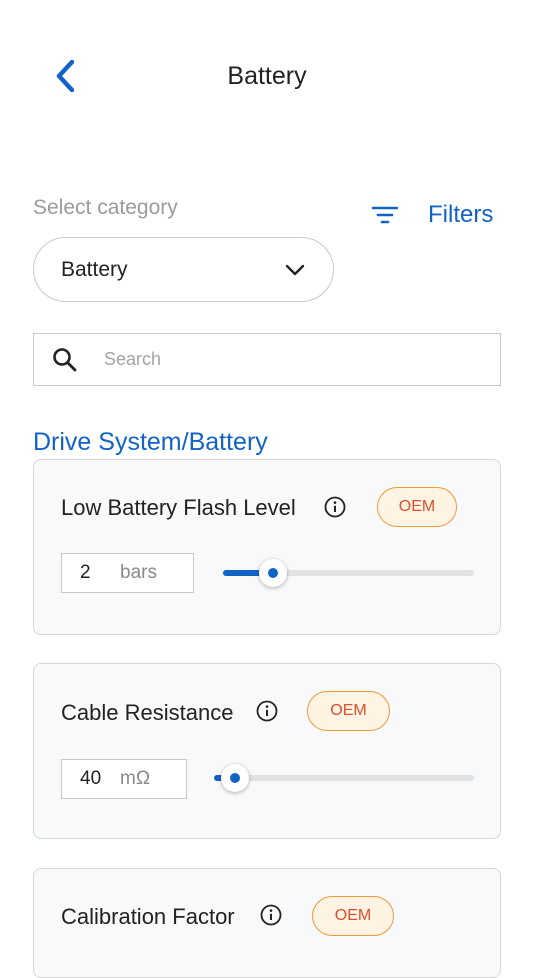 The height and width of the screenshot is (978, 534). What do you see at coordinates (461, 214) in the screenshot?
I see `filters-label: Filters` at bounding box center [461, 214].